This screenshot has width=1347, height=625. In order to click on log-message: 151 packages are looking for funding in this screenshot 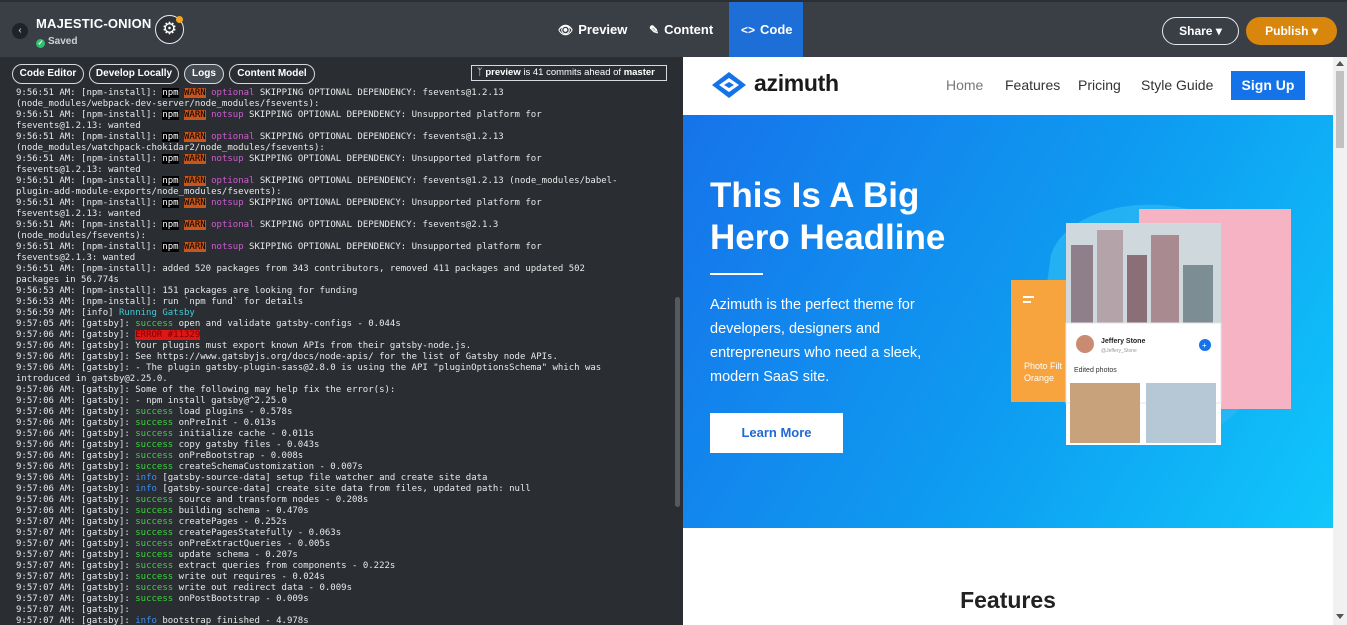, I will do `click(260, 291)`.